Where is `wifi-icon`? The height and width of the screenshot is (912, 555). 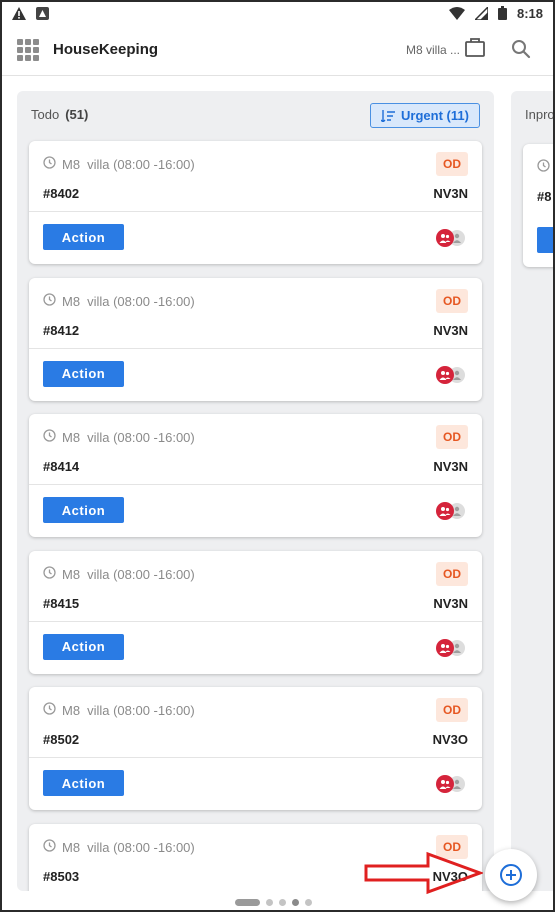
wifi-icon is located at coordinates (456, 13).